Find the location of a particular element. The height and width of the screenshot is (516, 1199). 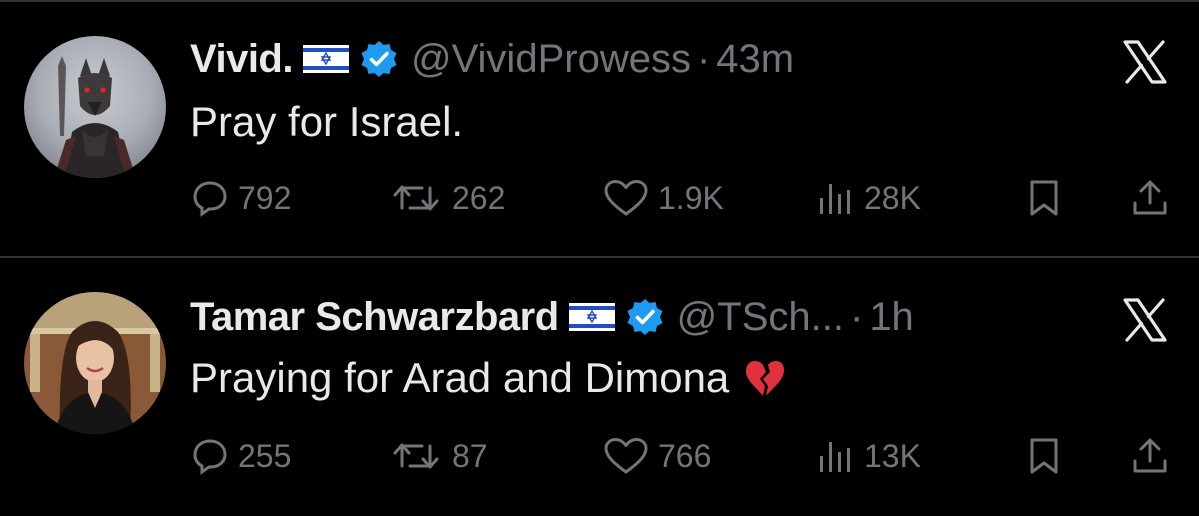

tweet-text-content: Praying for Arad and Dimona is located at coordinates (460, 377).